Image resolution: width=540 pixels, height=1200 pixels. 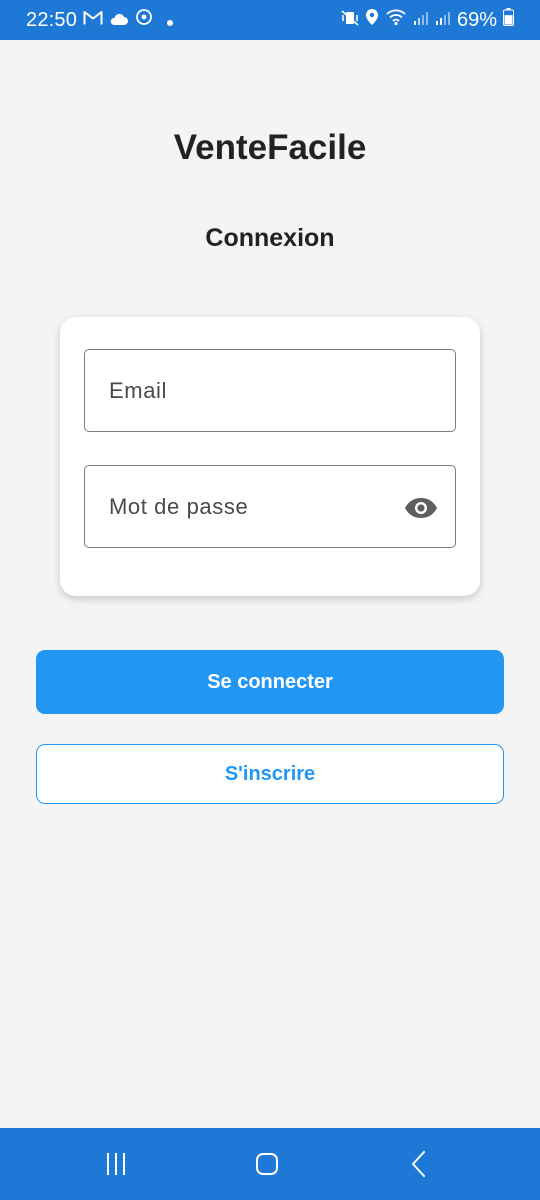 What do you see at coordinates (144, 20) in the screenshot?
I see `sync-icon` at bounding box center [144, 20].